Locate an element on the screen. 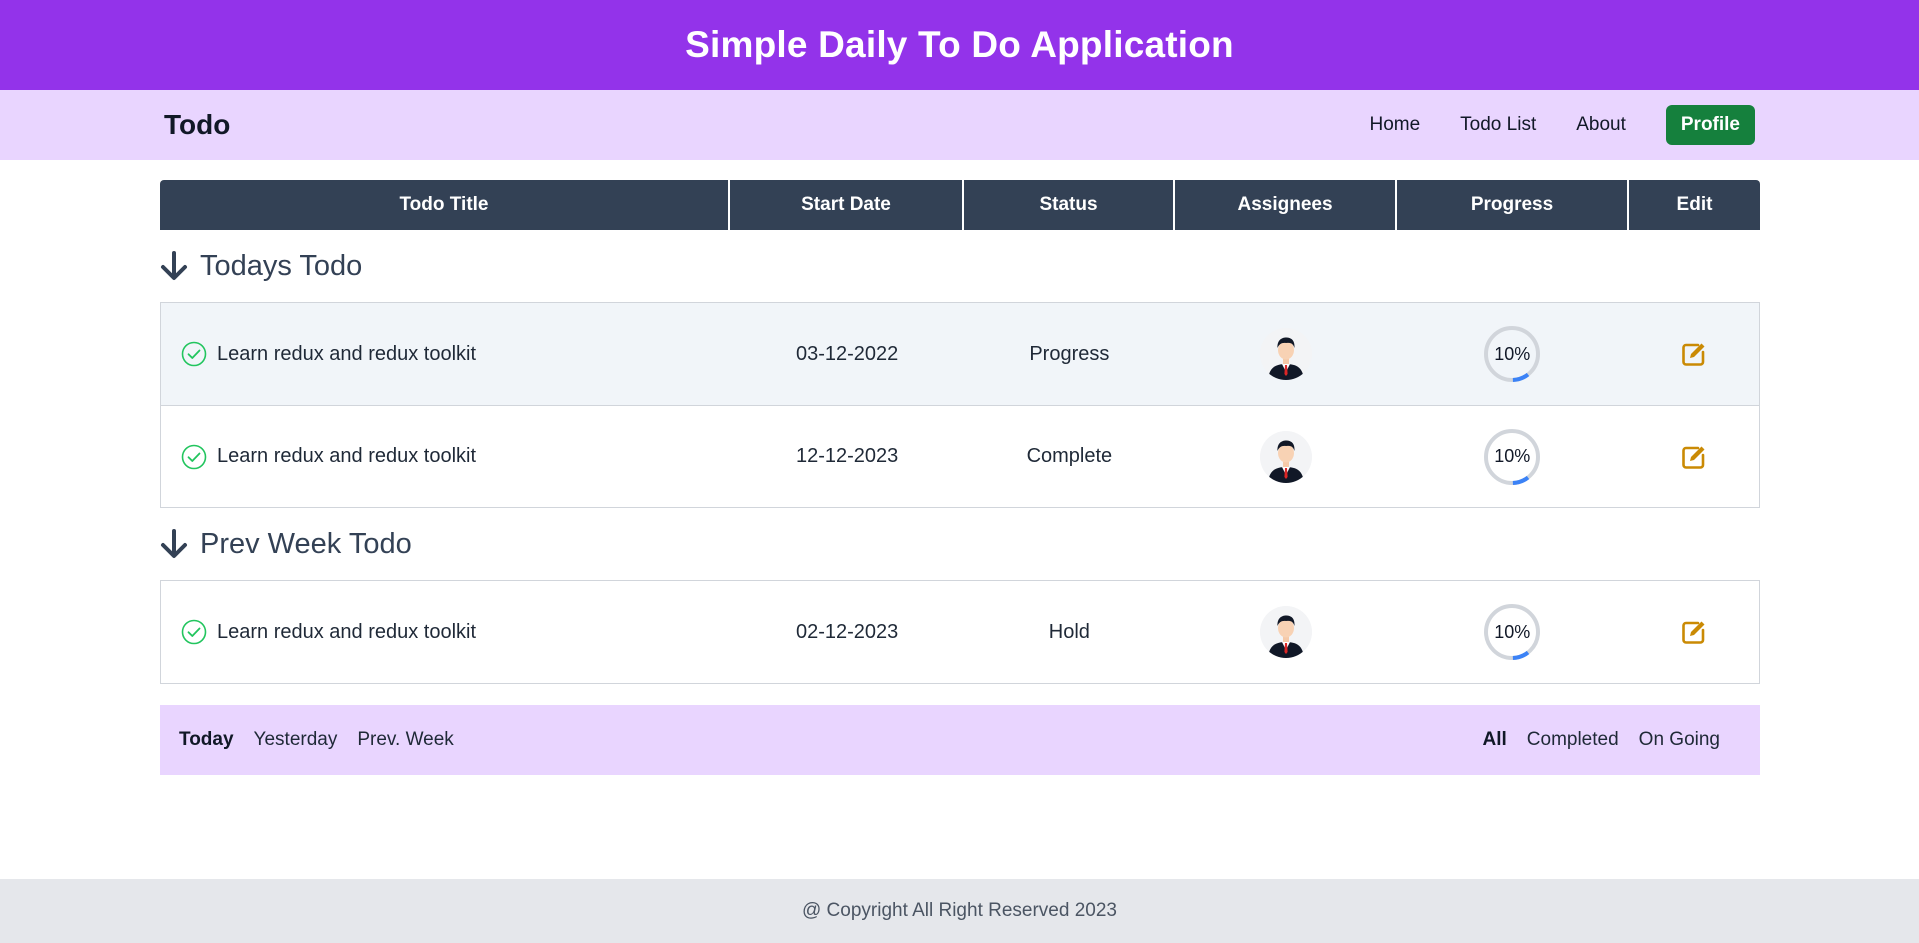 Image resolution: width=1919 pixels, height=943 pixels. app-banner: Simple Daily To Do Application is located at coordinates (959, 45).